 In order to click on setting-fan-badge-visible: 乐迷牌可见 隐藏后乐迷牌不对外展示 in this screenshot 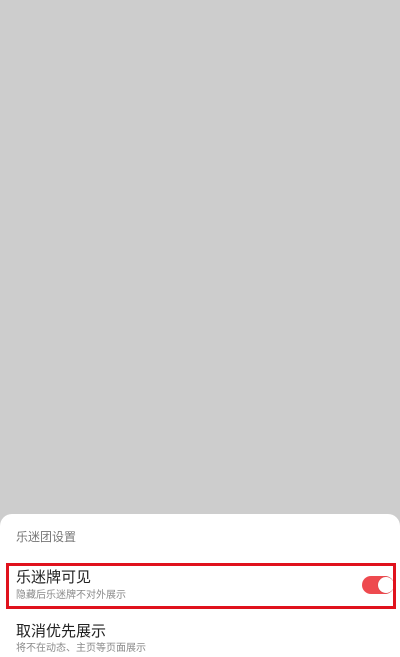, I will do `click(200, 585)`.